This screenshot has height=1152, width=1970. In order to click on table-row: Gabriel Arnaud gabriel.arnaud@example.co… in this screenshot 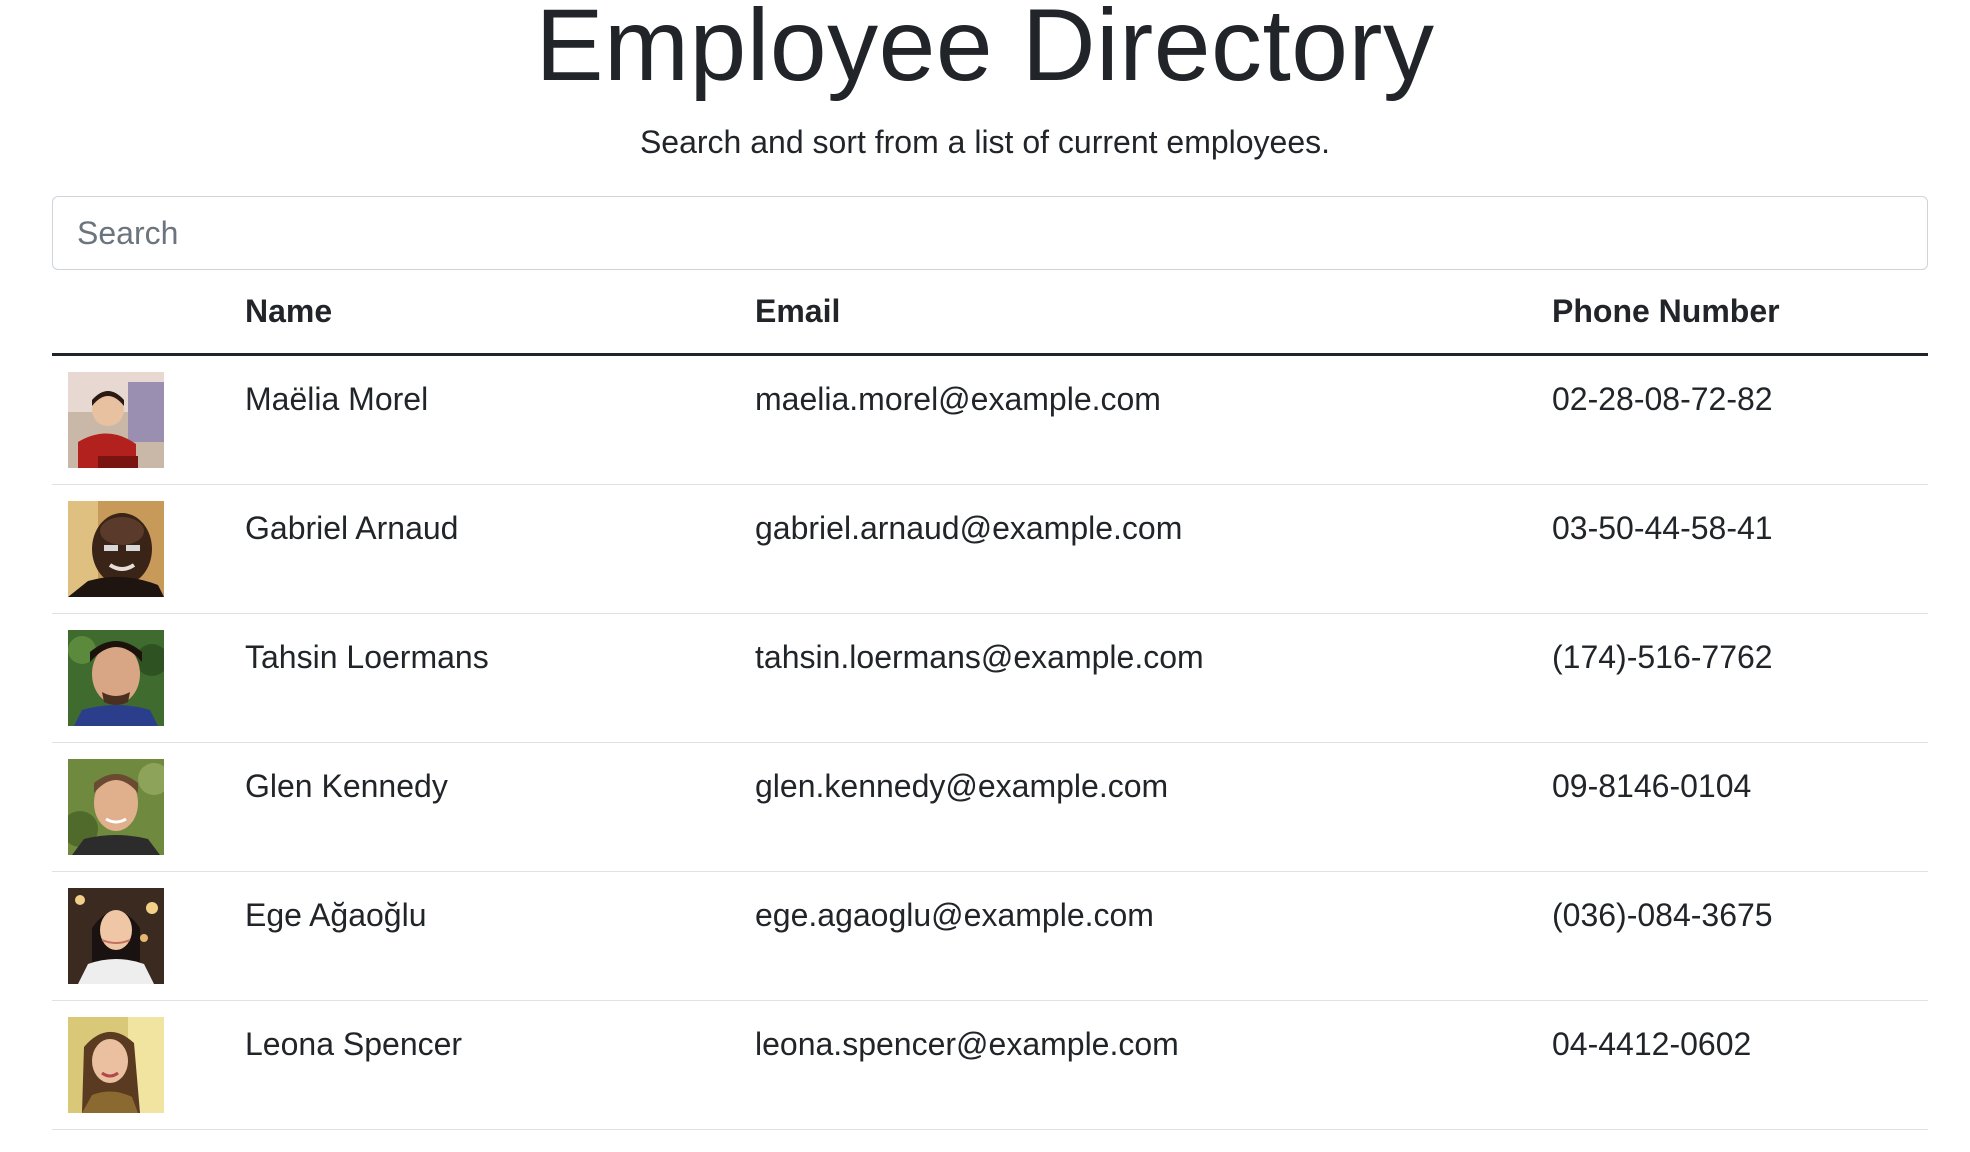, I will do `click(990, 549)`.